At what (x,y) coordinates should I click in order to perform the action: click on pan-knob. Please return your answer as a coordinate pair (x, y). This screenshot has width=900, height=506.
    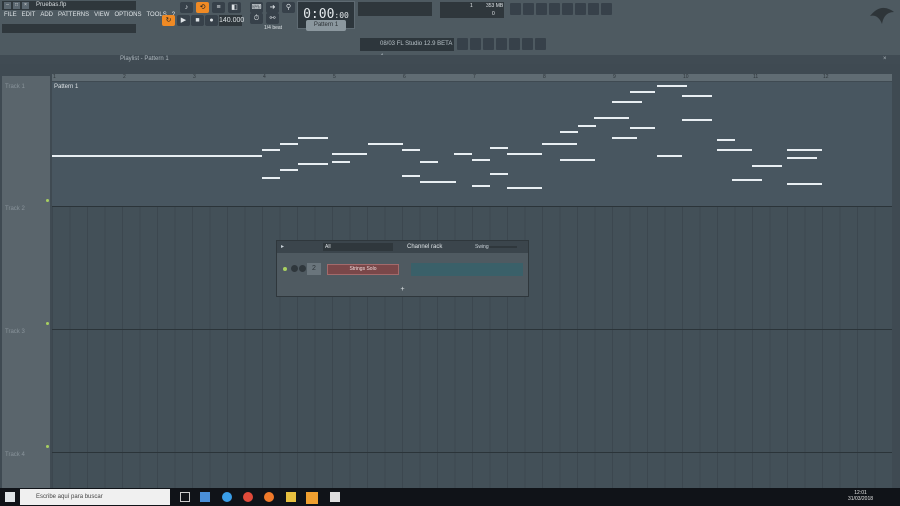
    Looking at the image, I should click on (294, 268).